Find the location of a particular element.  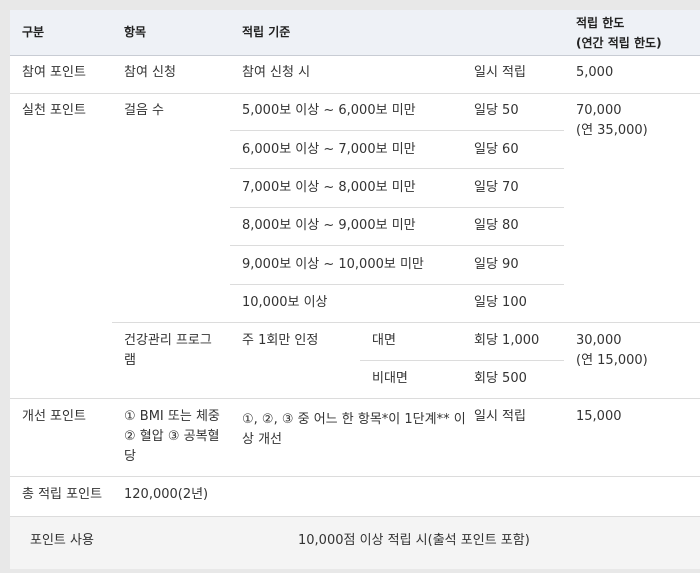

improve-points: 일시 적립 is located at coordinates (500, 416).